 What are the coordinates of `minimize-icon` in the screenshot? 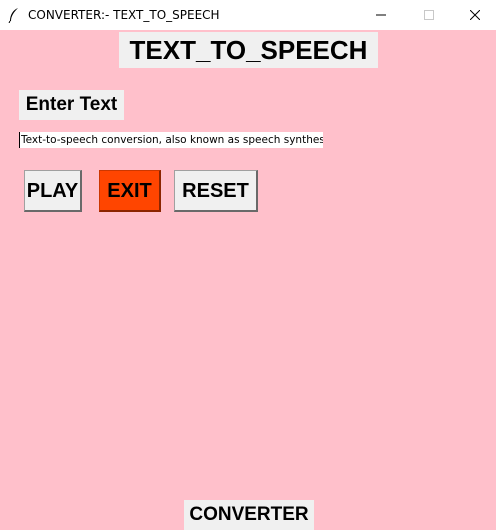 It's located at (381, 15).